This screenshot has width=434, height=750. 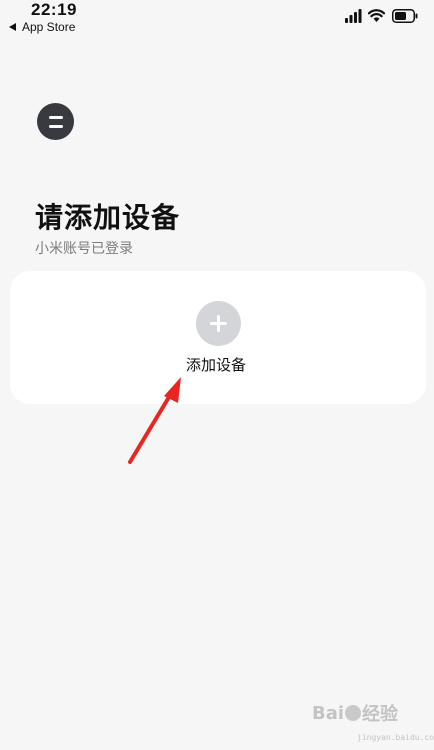 I want to click on add-device-label: 添加设备, so click(x=216, y=364).